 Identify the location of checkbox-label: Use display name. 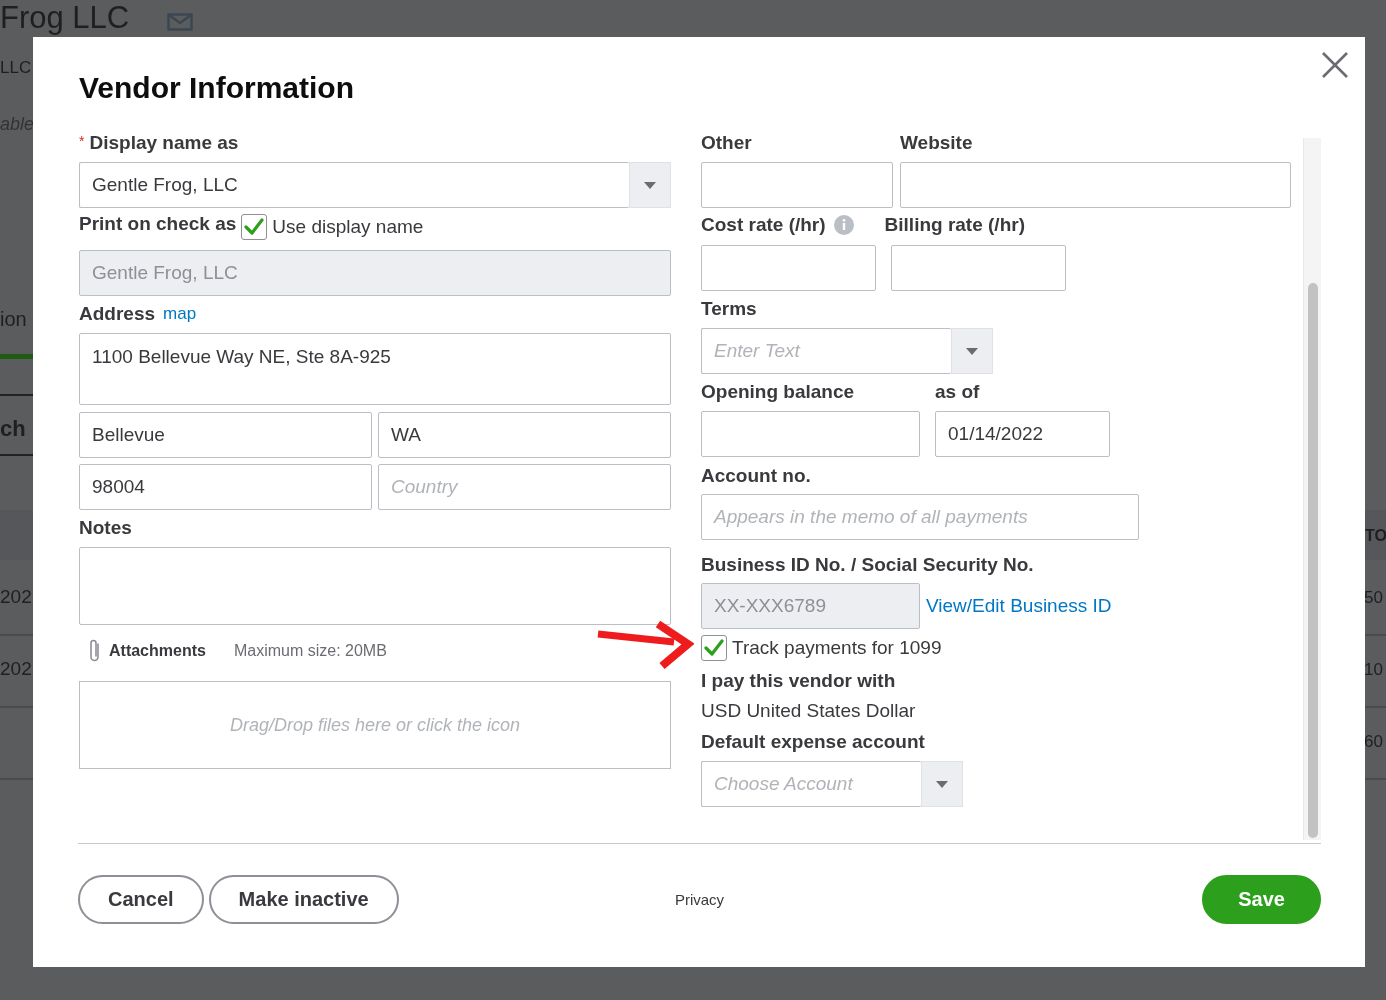
(348, 227).